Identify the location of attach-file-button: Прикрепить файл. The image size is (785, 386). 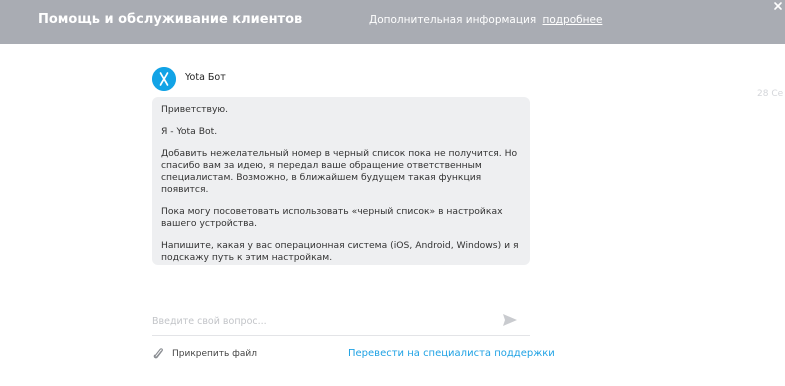
(214, 354).